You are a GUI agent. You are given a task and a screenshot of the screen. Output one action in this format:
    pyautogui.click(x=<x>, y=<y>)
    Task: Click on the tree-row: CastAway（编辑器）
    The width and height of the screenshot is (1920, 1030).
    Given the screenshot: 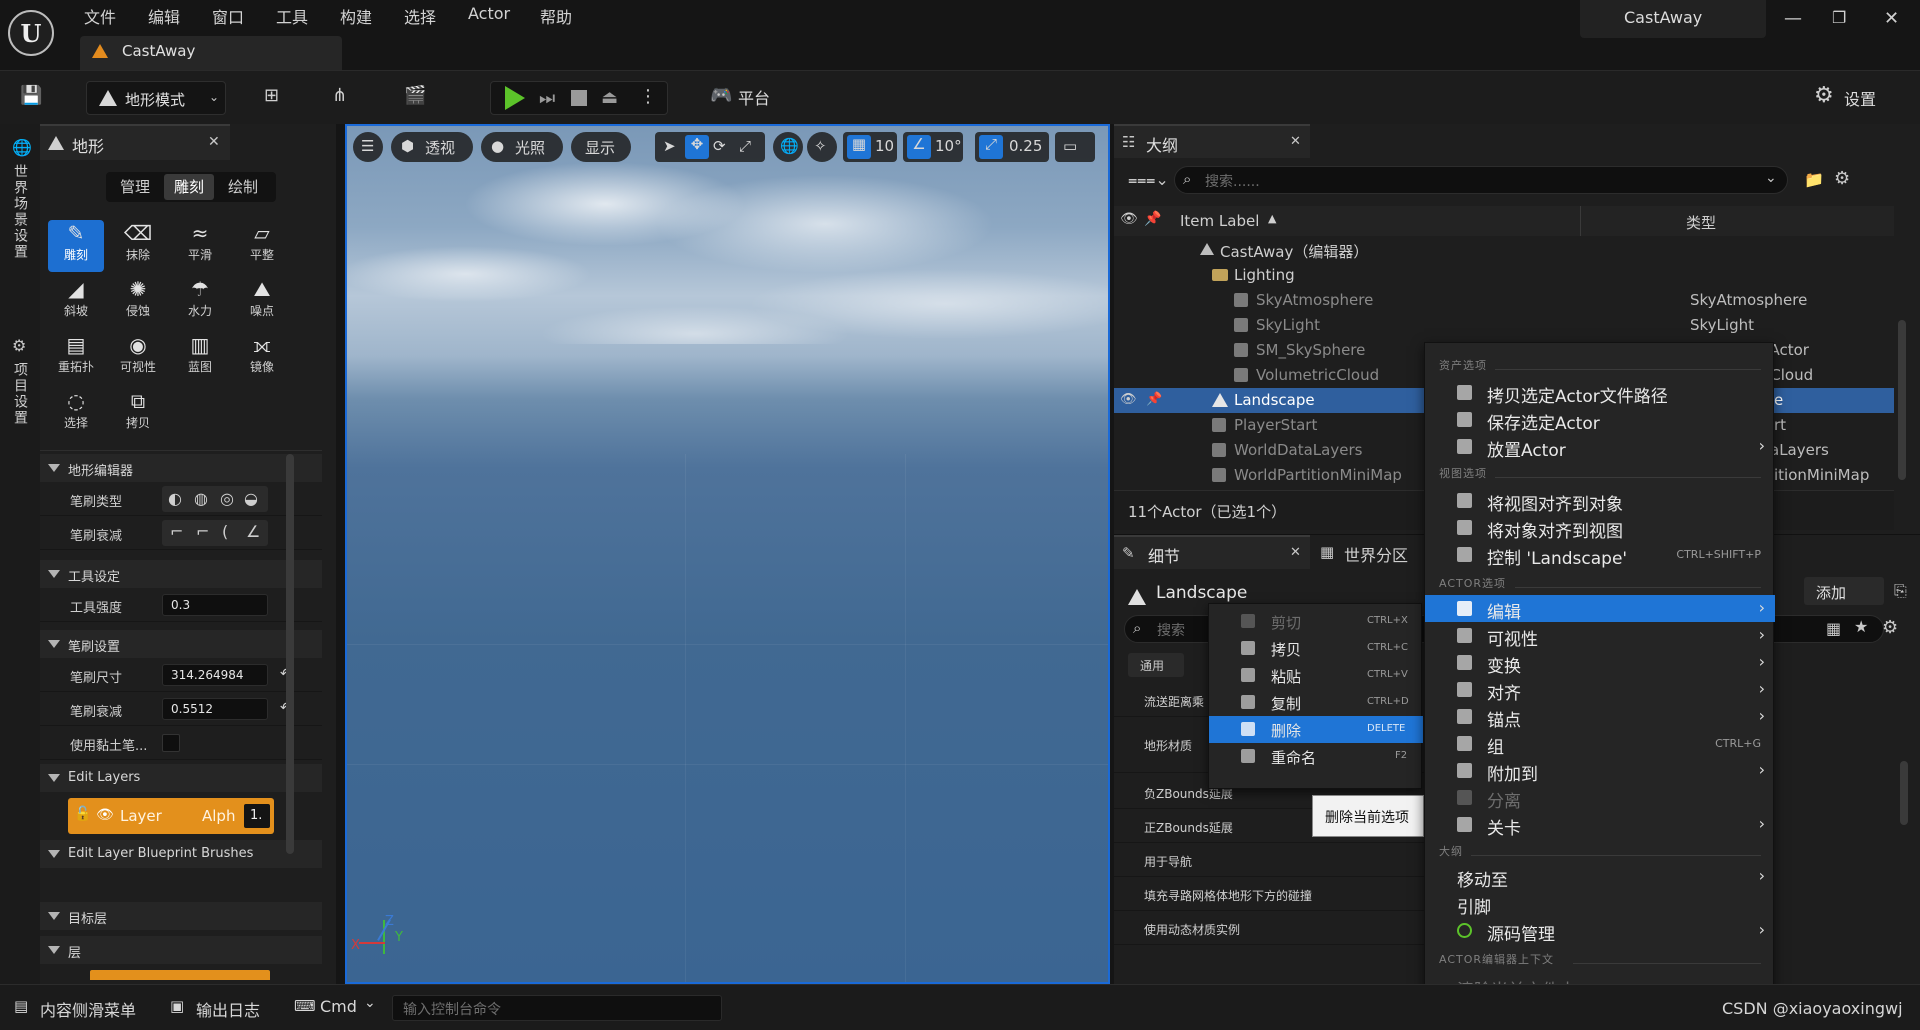 What is the action you would take?
    pyautogui.click(x=1504, y=250)
    